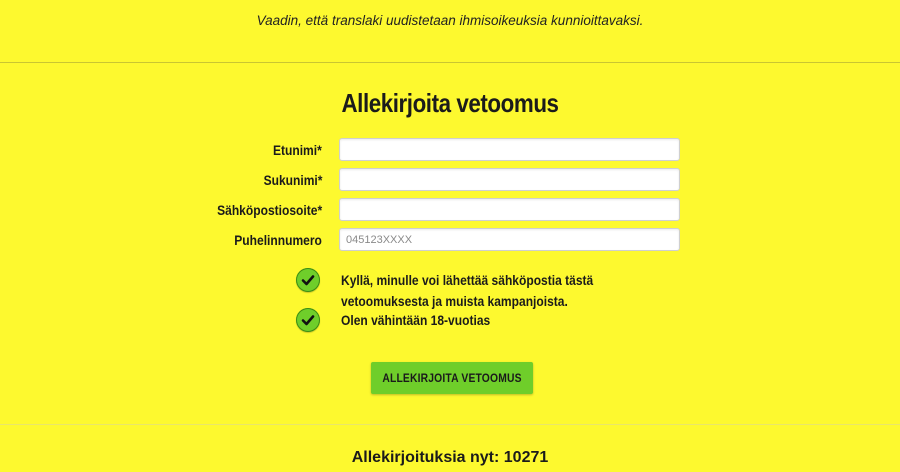 This screenshot has width=900, height=472. What do you see at coordinates (450, 457) in the screenshot?
I see `signature-counter: Allekirjoituksia nyt: 10271` at bounding box center [450, 457].